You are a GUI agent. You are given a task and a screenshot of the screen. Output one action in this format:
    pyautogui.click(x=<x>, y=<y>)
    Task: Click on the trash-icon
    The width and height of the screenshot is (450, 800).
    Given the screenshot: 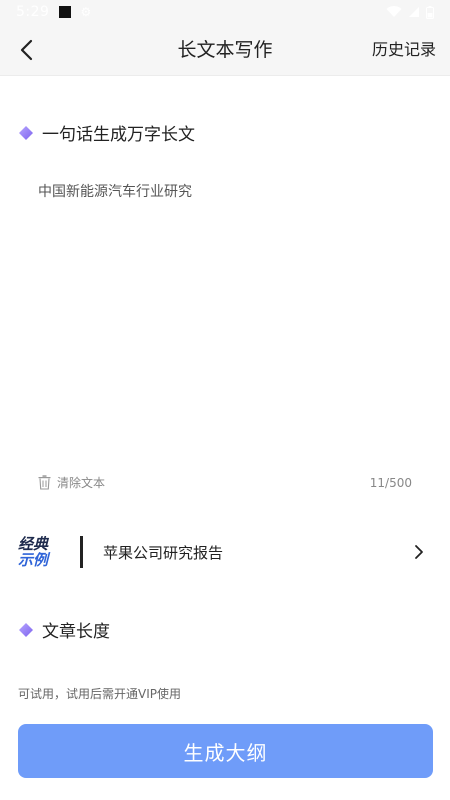 What is the action you would take?
    pyautogui.click(x=44, y=482)
    